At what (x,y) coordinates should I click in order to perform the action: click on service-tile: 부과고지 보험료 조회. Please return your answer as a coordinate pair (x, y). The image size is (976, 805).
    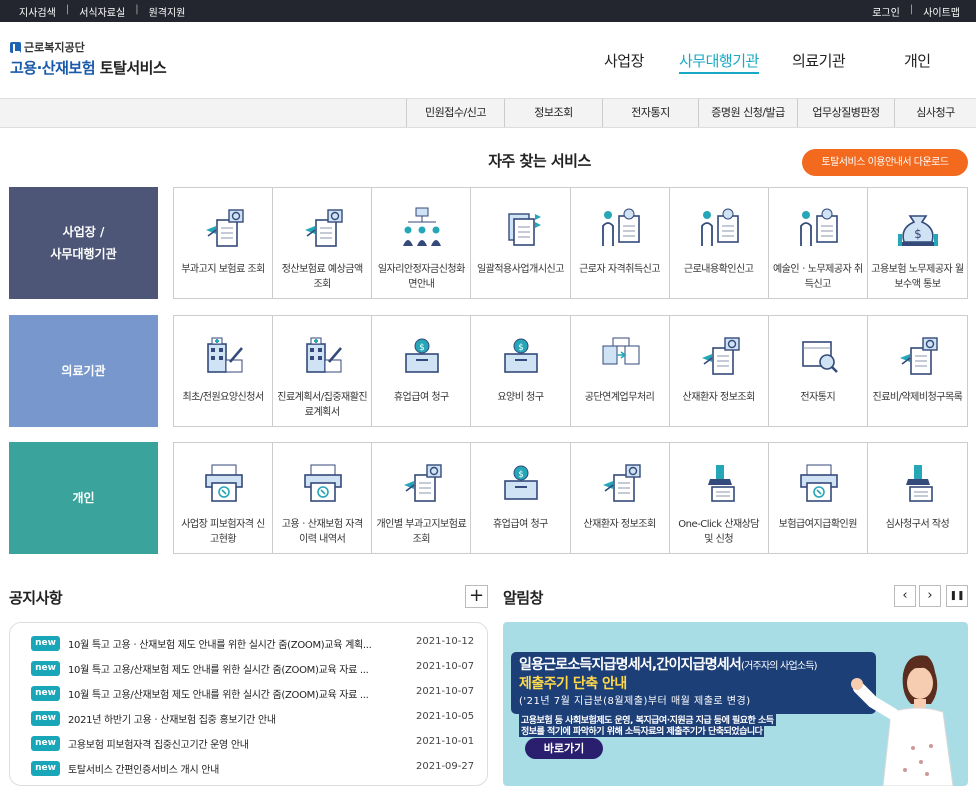
    Looking at the image, I should click on (224, 243).